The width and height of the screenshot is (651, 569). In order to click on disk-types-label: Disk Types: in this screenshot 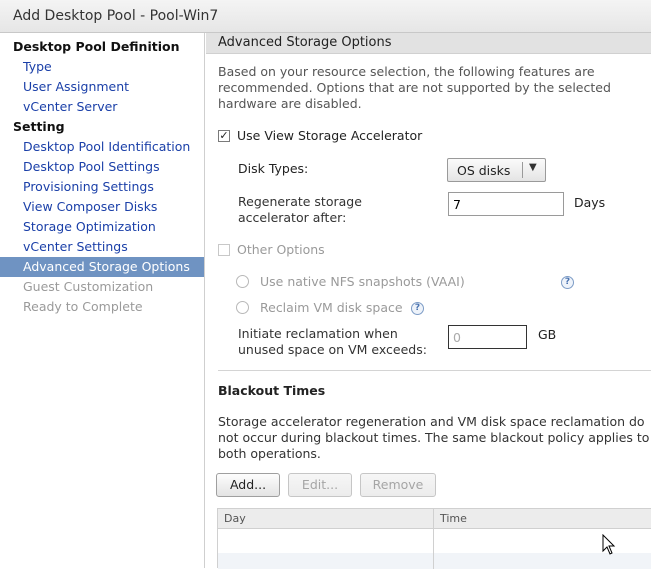, I will do `click(273, 168)`.